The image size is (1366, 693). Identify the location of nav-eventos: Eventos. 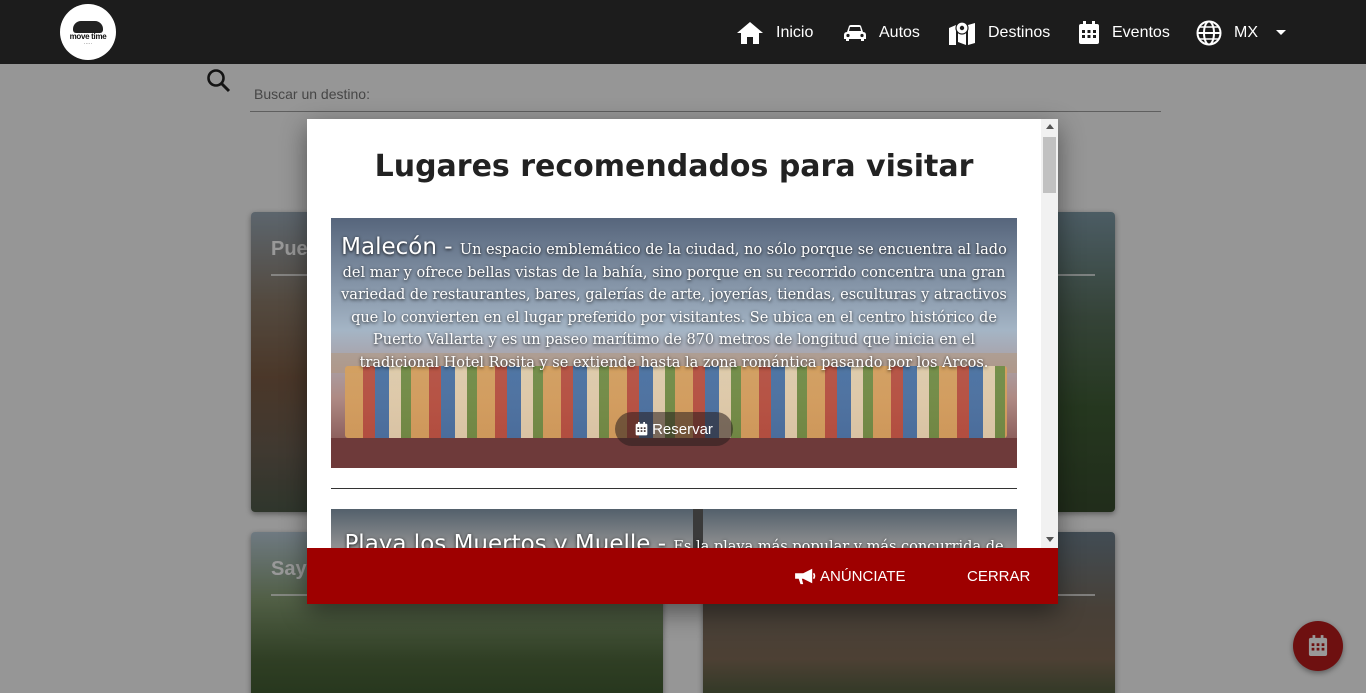
(1124, 33).